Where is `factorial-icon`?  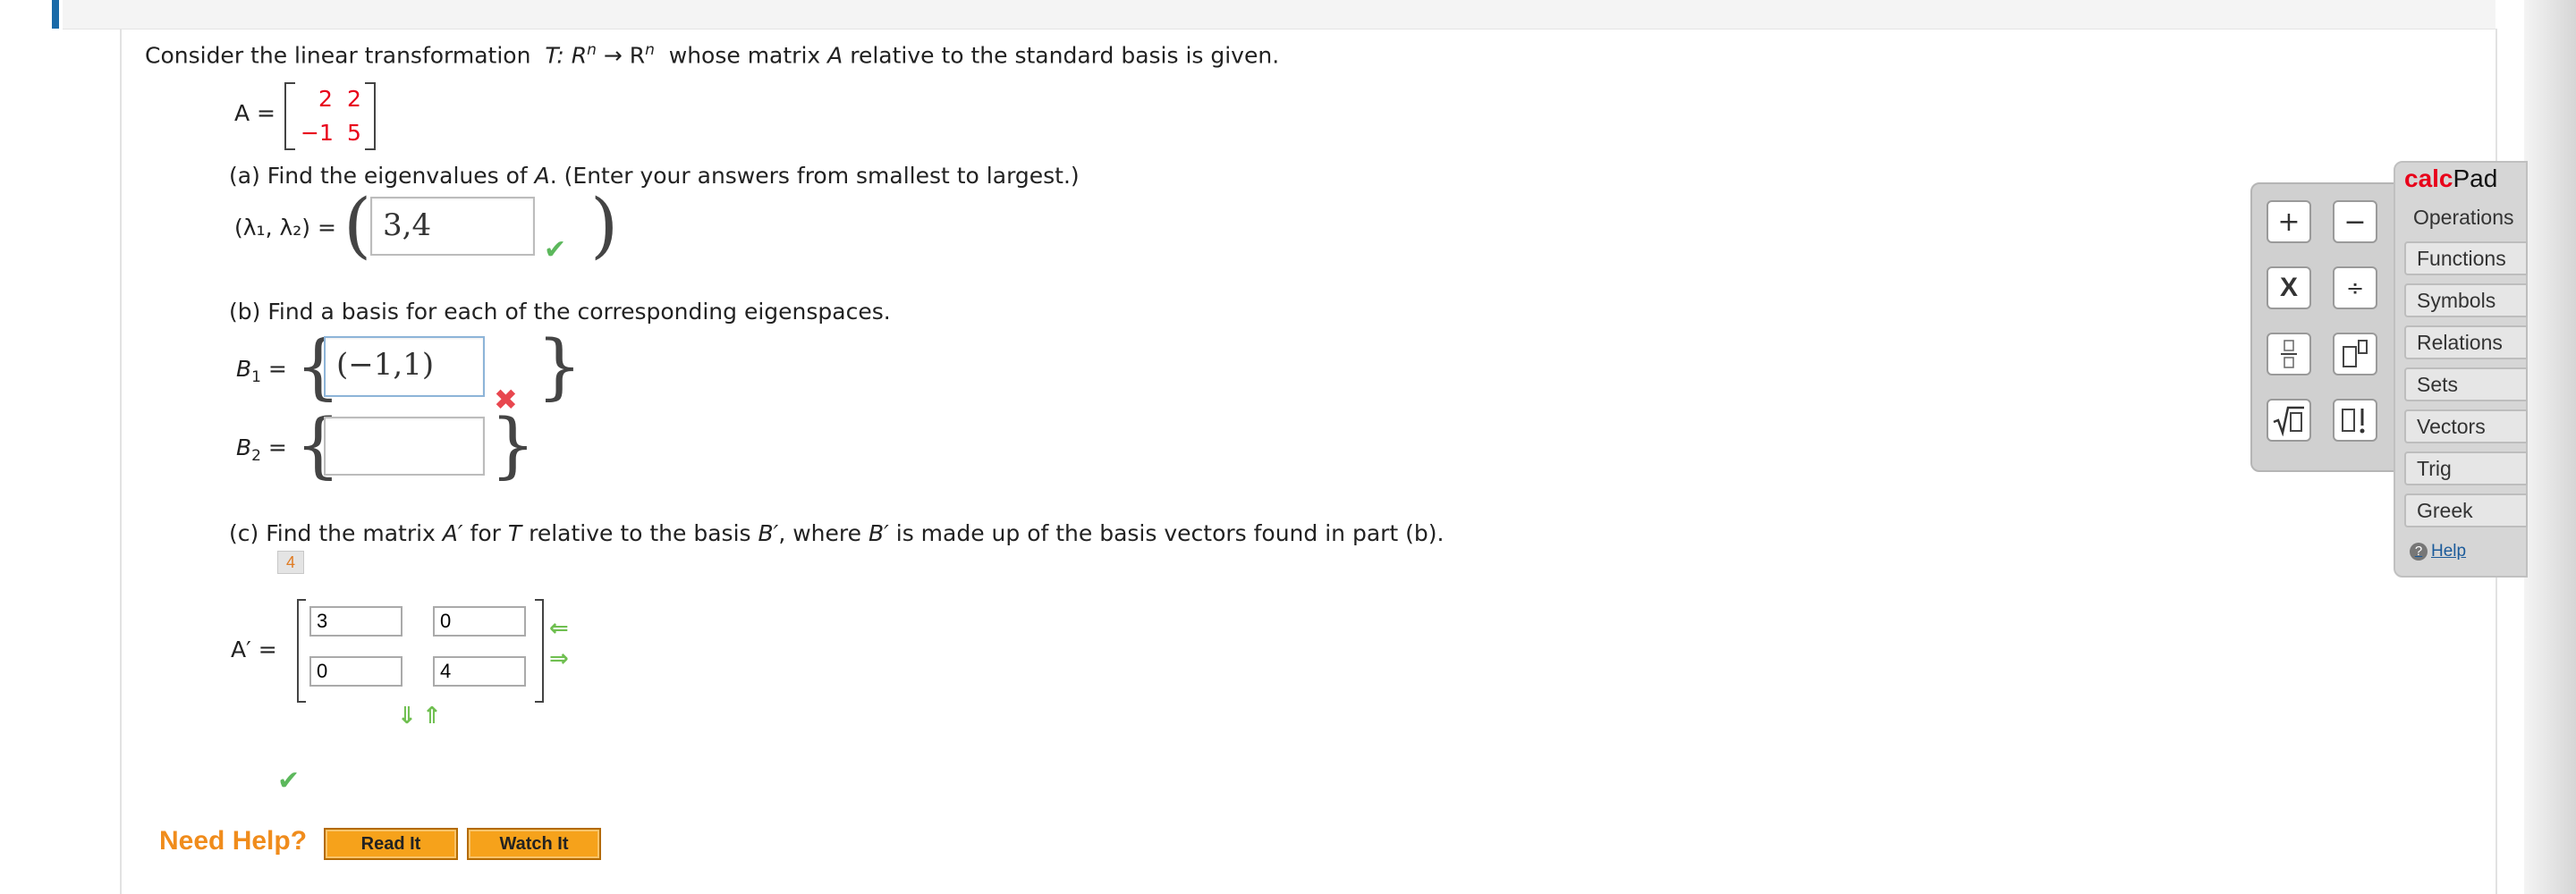
factorial-icon is located at coordinates (2353, 421).